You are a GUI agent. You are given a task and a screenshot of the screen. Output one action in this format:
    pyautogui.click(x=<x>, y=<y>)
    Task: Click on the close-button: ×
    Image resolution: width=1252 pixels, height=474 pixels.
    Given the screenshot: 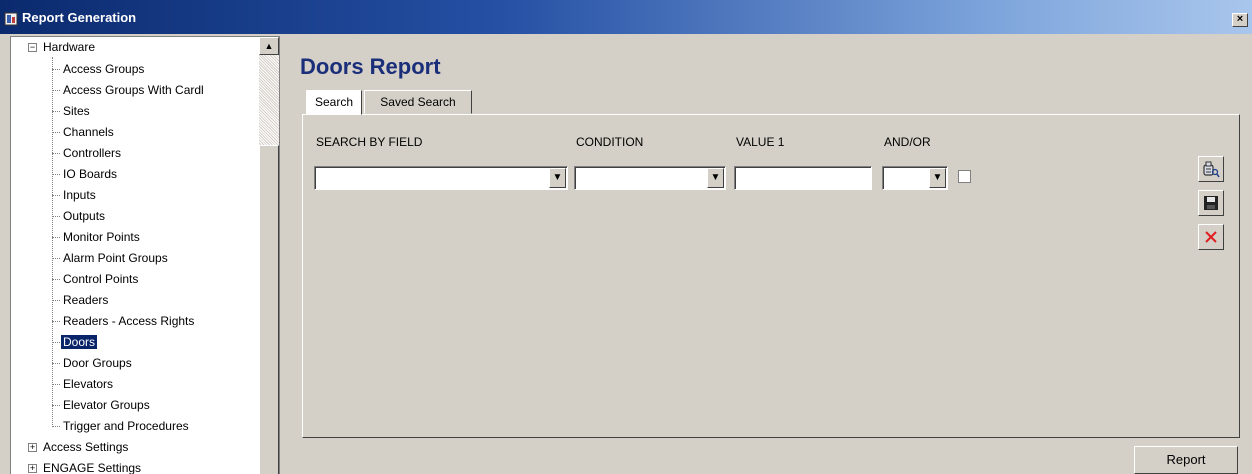 What is the action you would take?
    pyautogui.click(x=1240, y=20)
    